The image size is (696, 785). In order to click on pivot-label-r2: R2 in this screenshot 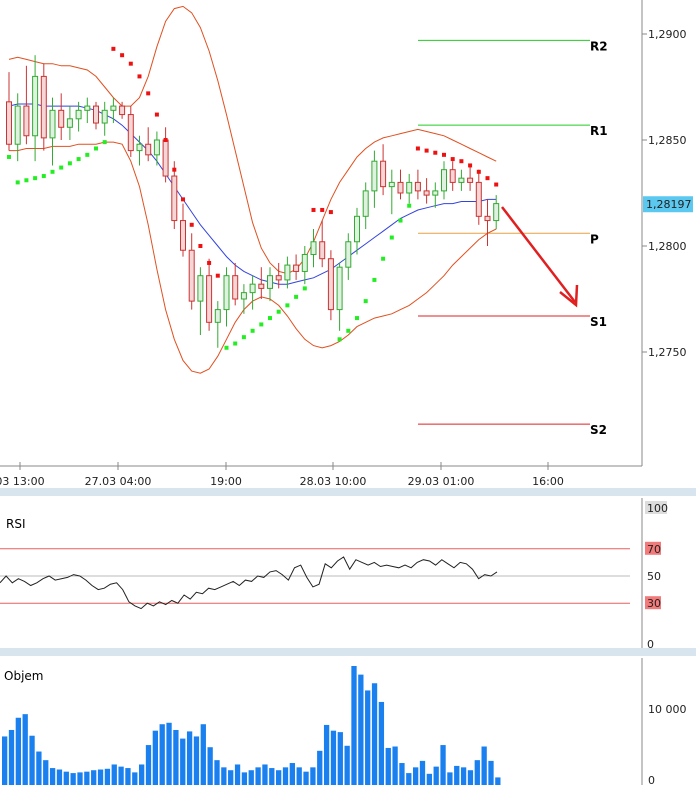, I will do `click(599, 46)`.